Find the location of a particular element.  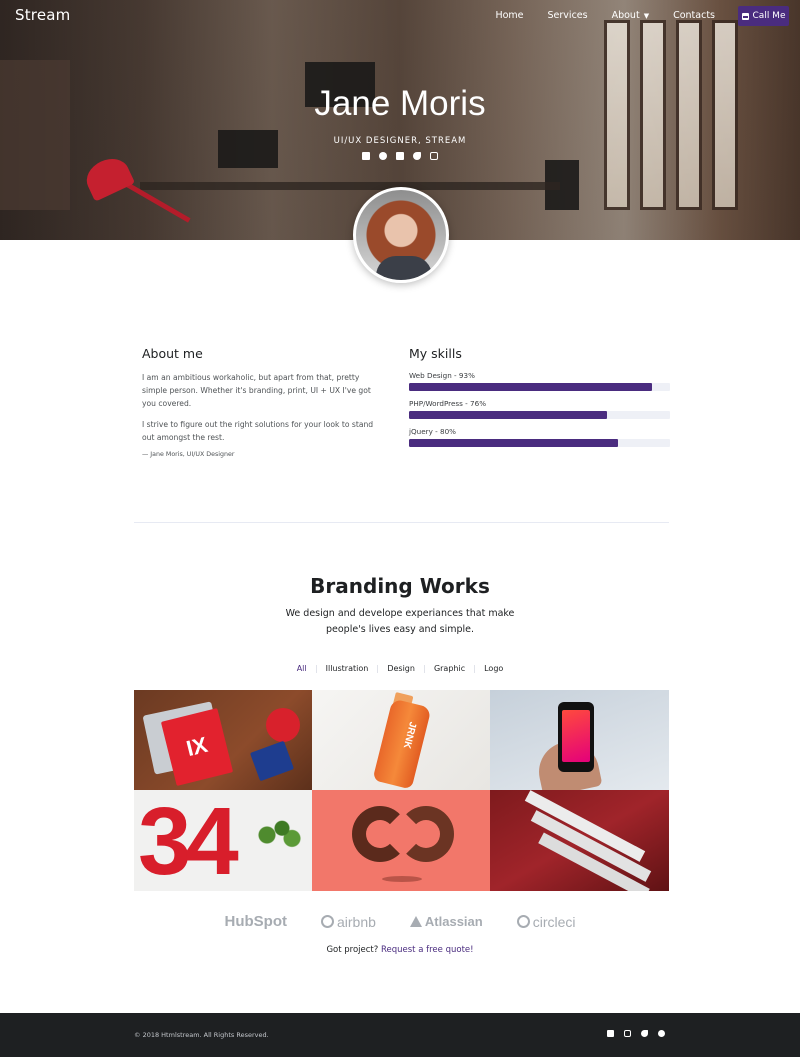

hero-social-links is located at coordinates (400, 156).